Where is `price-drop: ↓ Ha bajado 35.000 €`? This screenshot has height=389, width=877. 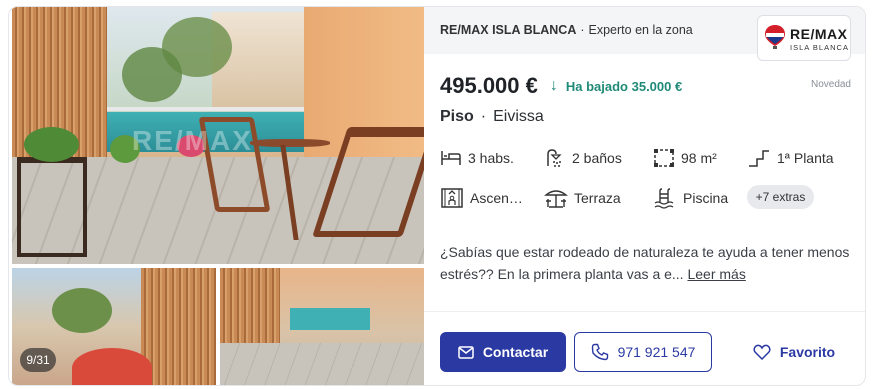 price-drop: ↓ Ha bajado 35.000 € is located at coordinates (616, 85).